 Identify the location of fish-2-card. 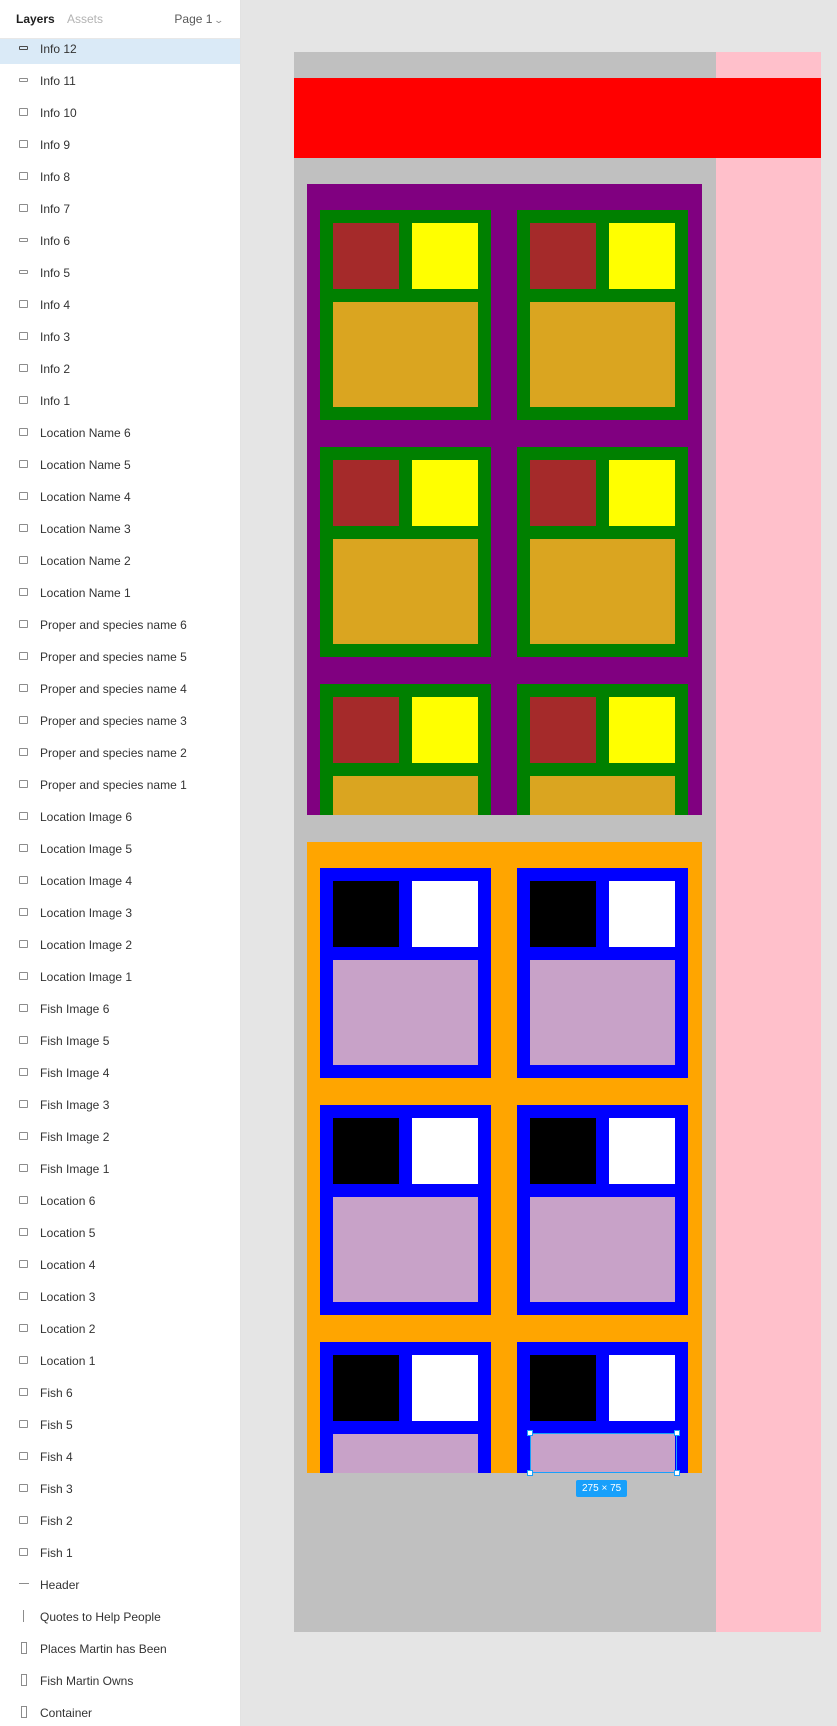
(602, 315).